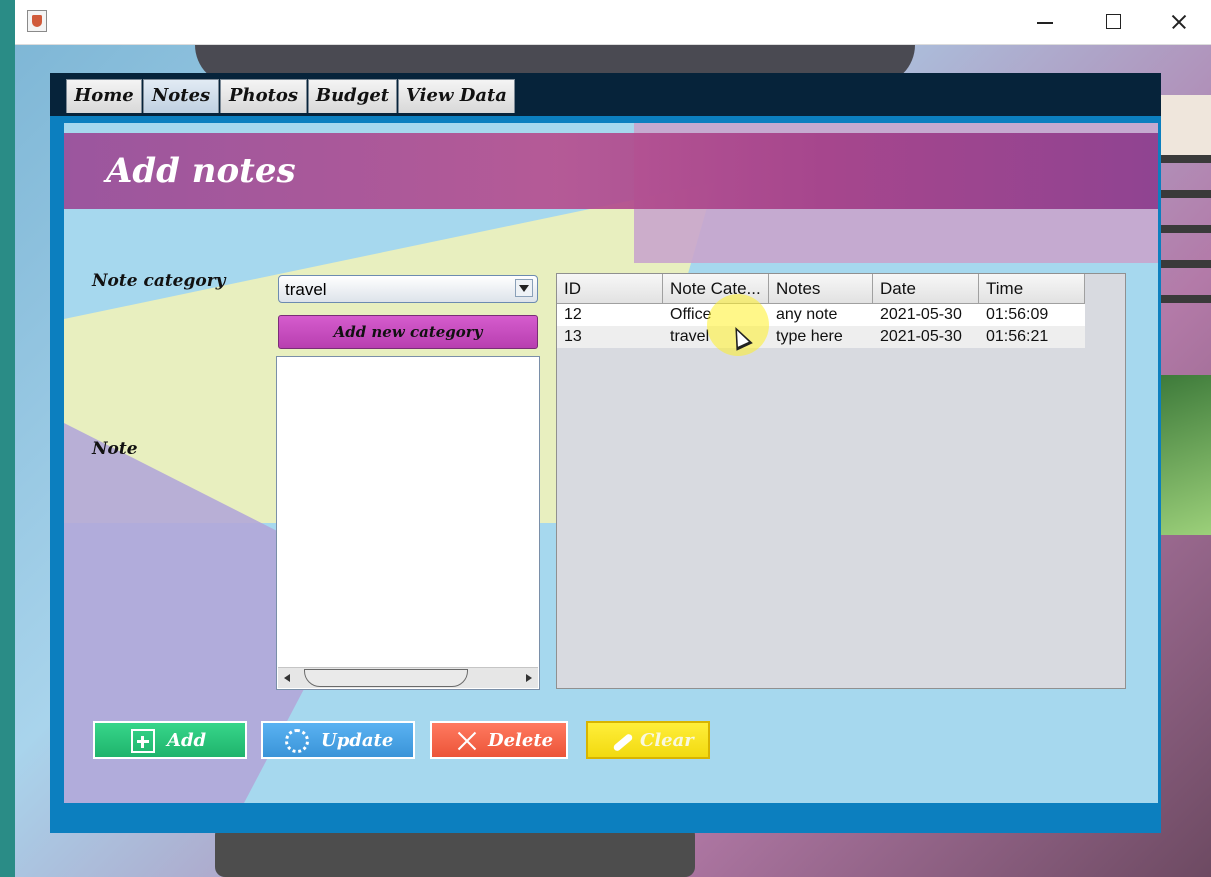 The width and height of the screenshot is (1211, 877). I want to click on table-row: 12 Office any note 2021-05-30 01:56:09, so click(821, 315).